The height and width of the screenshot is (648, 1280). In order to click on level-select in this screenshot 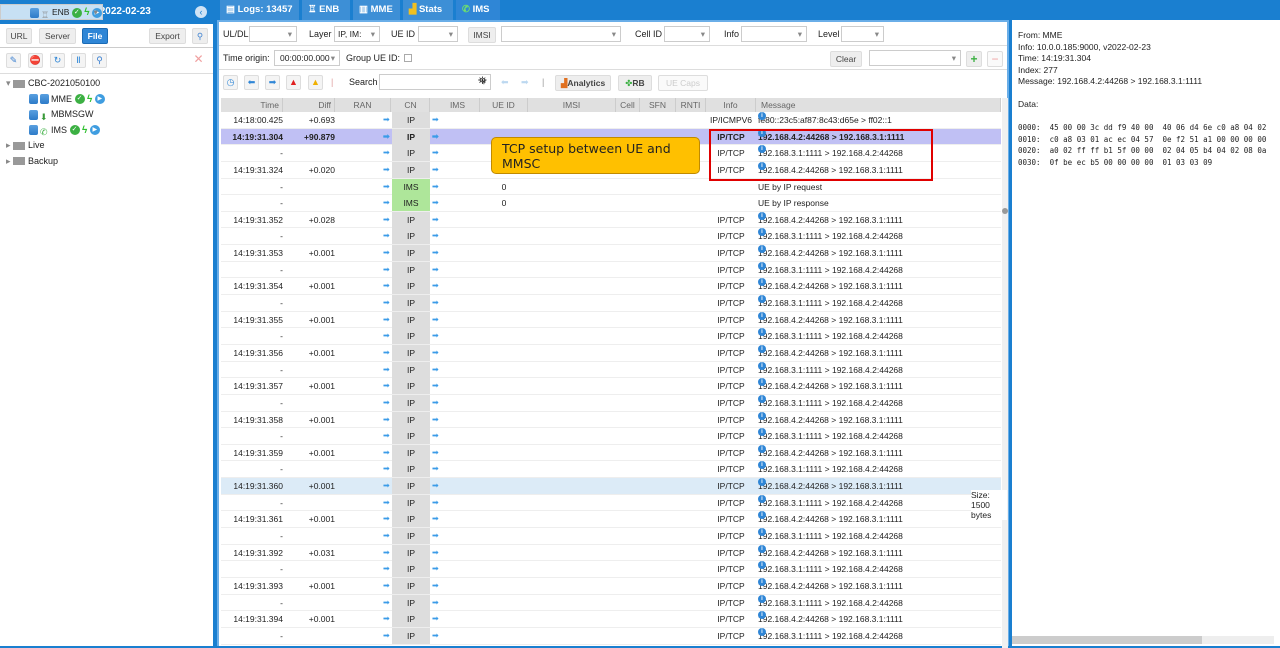, I will do `click(862, 34)`.